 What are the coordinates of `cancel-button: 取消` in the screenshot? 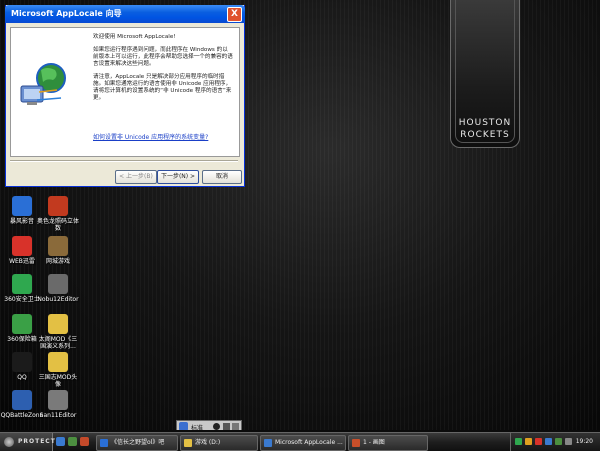 It's located at (222, 177).